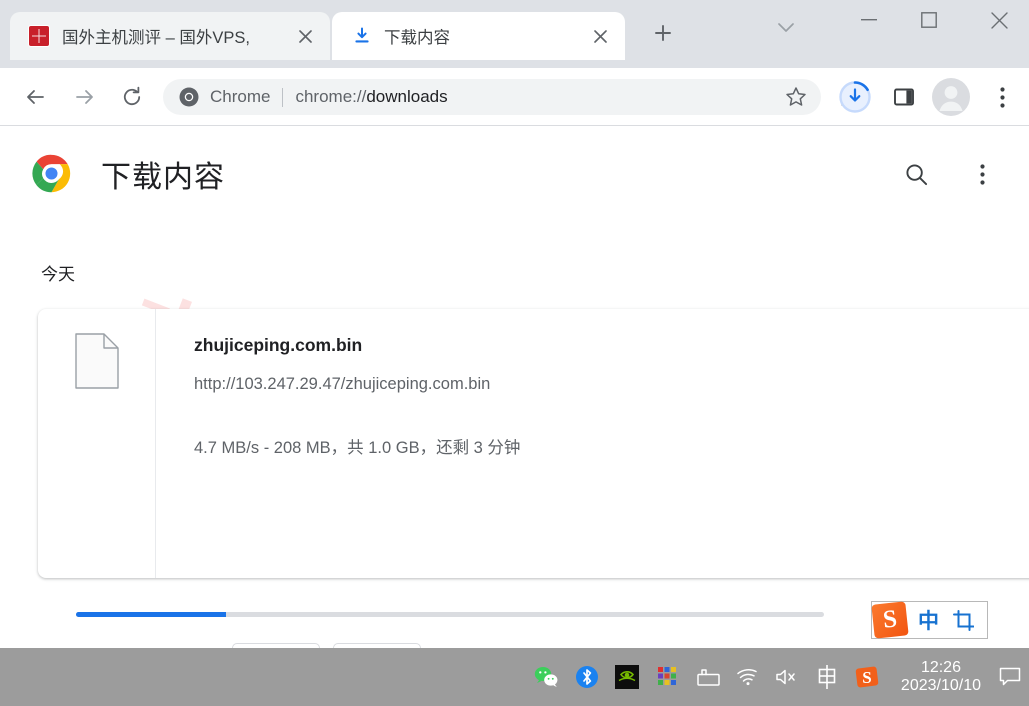 The image size is (1029, 706). Describe the element at coordinates (514, 171) in the screenshot. I see `downloads-page-header: 下载内容` at that location.